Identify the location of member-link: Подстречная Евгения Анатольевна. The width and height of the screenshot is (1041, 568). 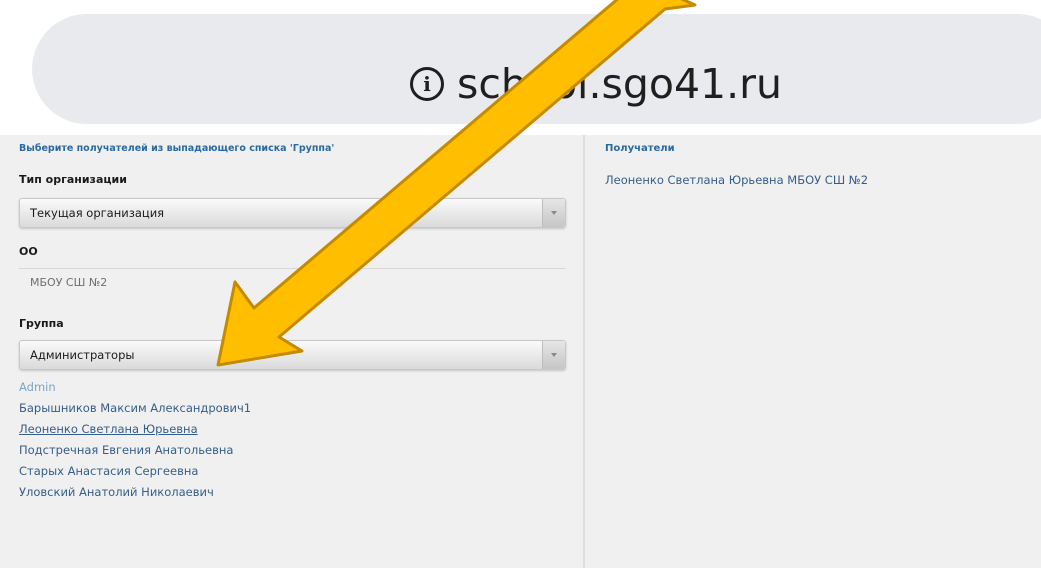
(126, 450).